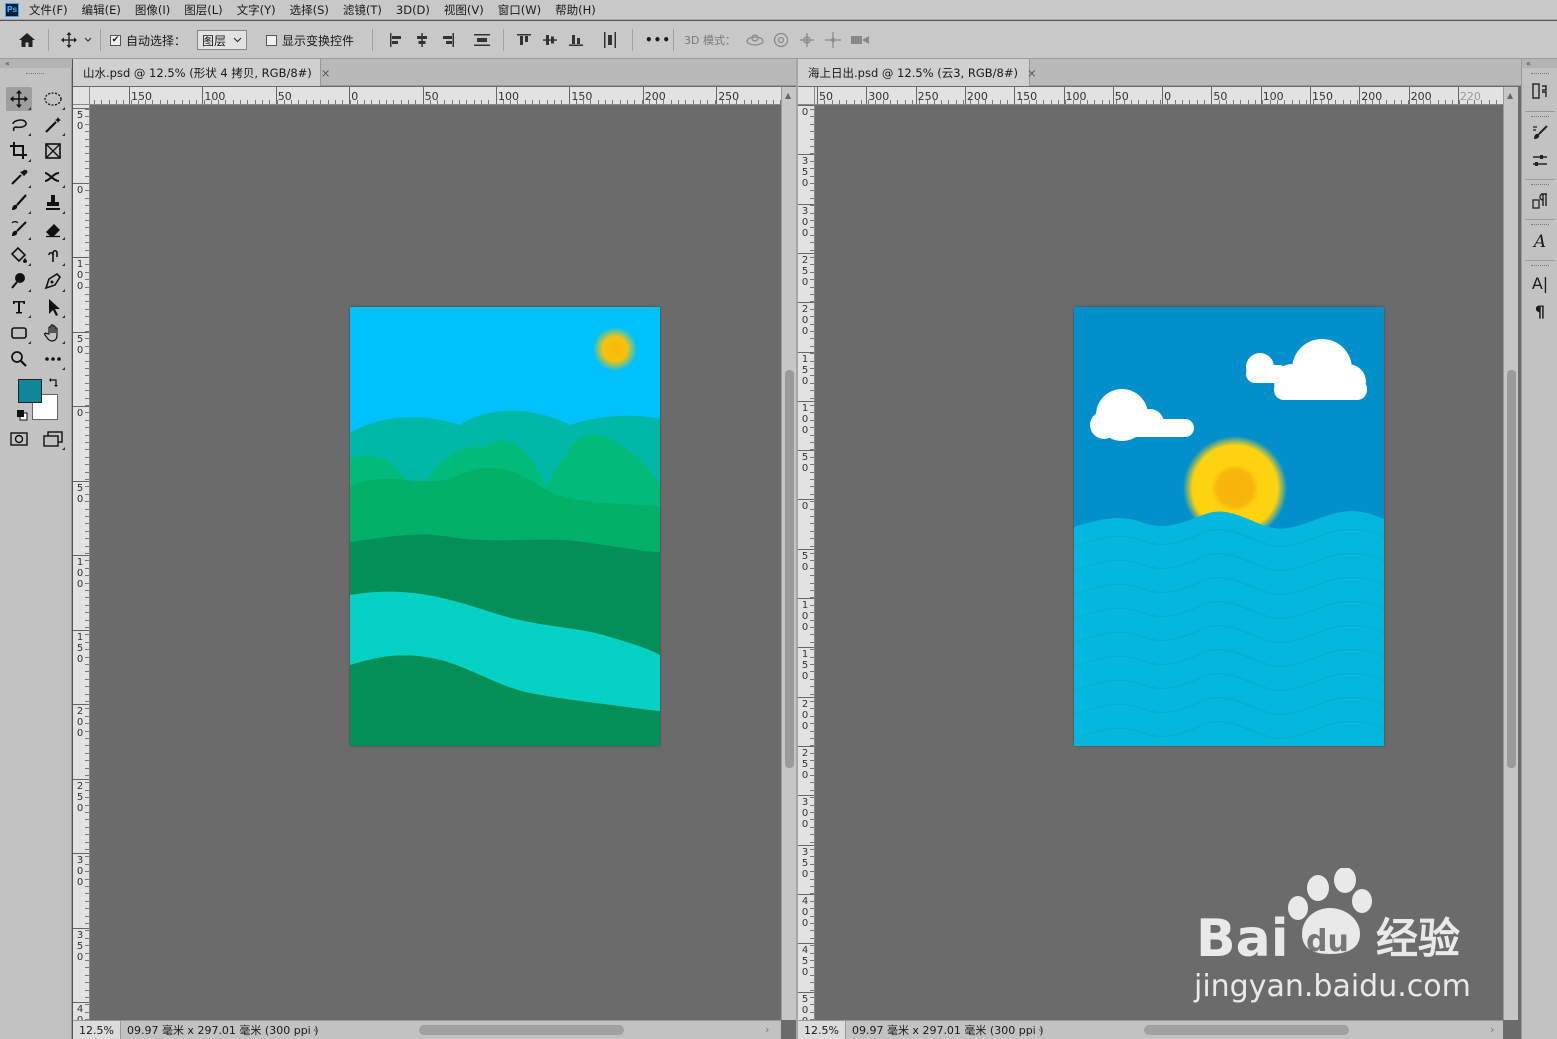 The width and height of the screenshot is (1557, 1039). Describe the element at coordinates (19, 151) in the screenshot. I see `crop-tool-icon` at that location.